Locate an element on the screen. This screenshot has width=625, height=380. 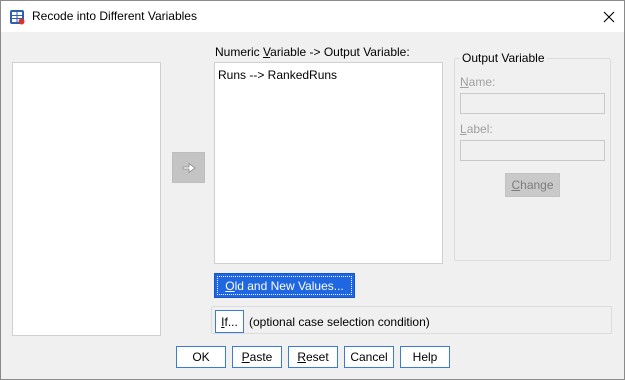
right-arrow-icon is located at coordinates (189, 167).